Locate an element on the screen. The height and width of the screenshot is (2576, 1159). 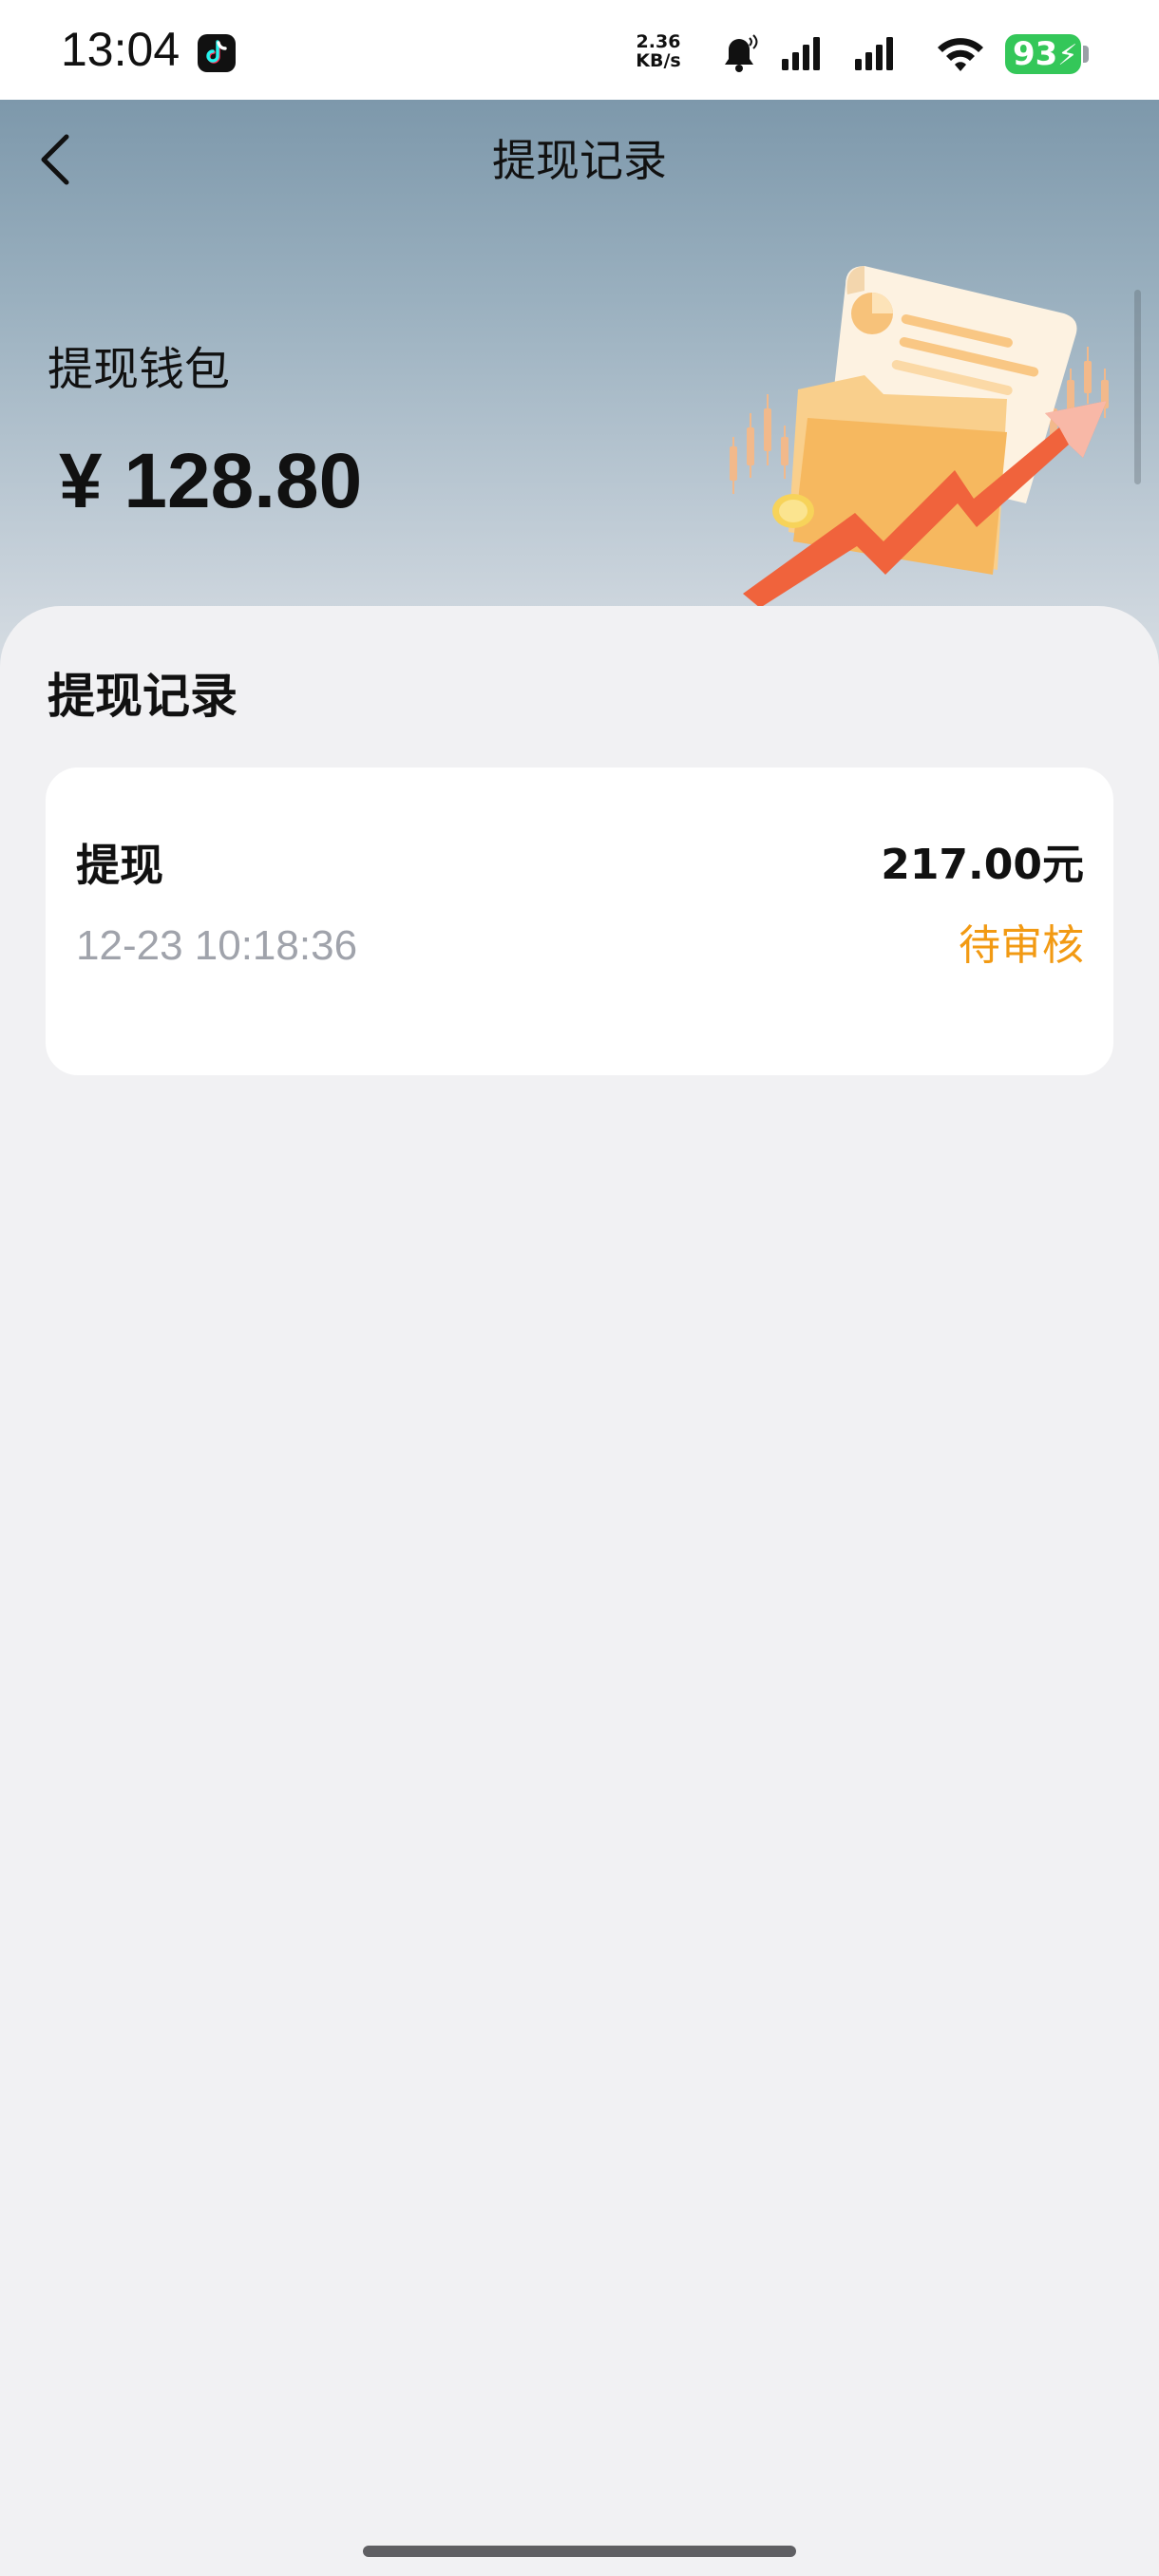
battery-icon: 93⚡ is located at coordinates (1043, 54).